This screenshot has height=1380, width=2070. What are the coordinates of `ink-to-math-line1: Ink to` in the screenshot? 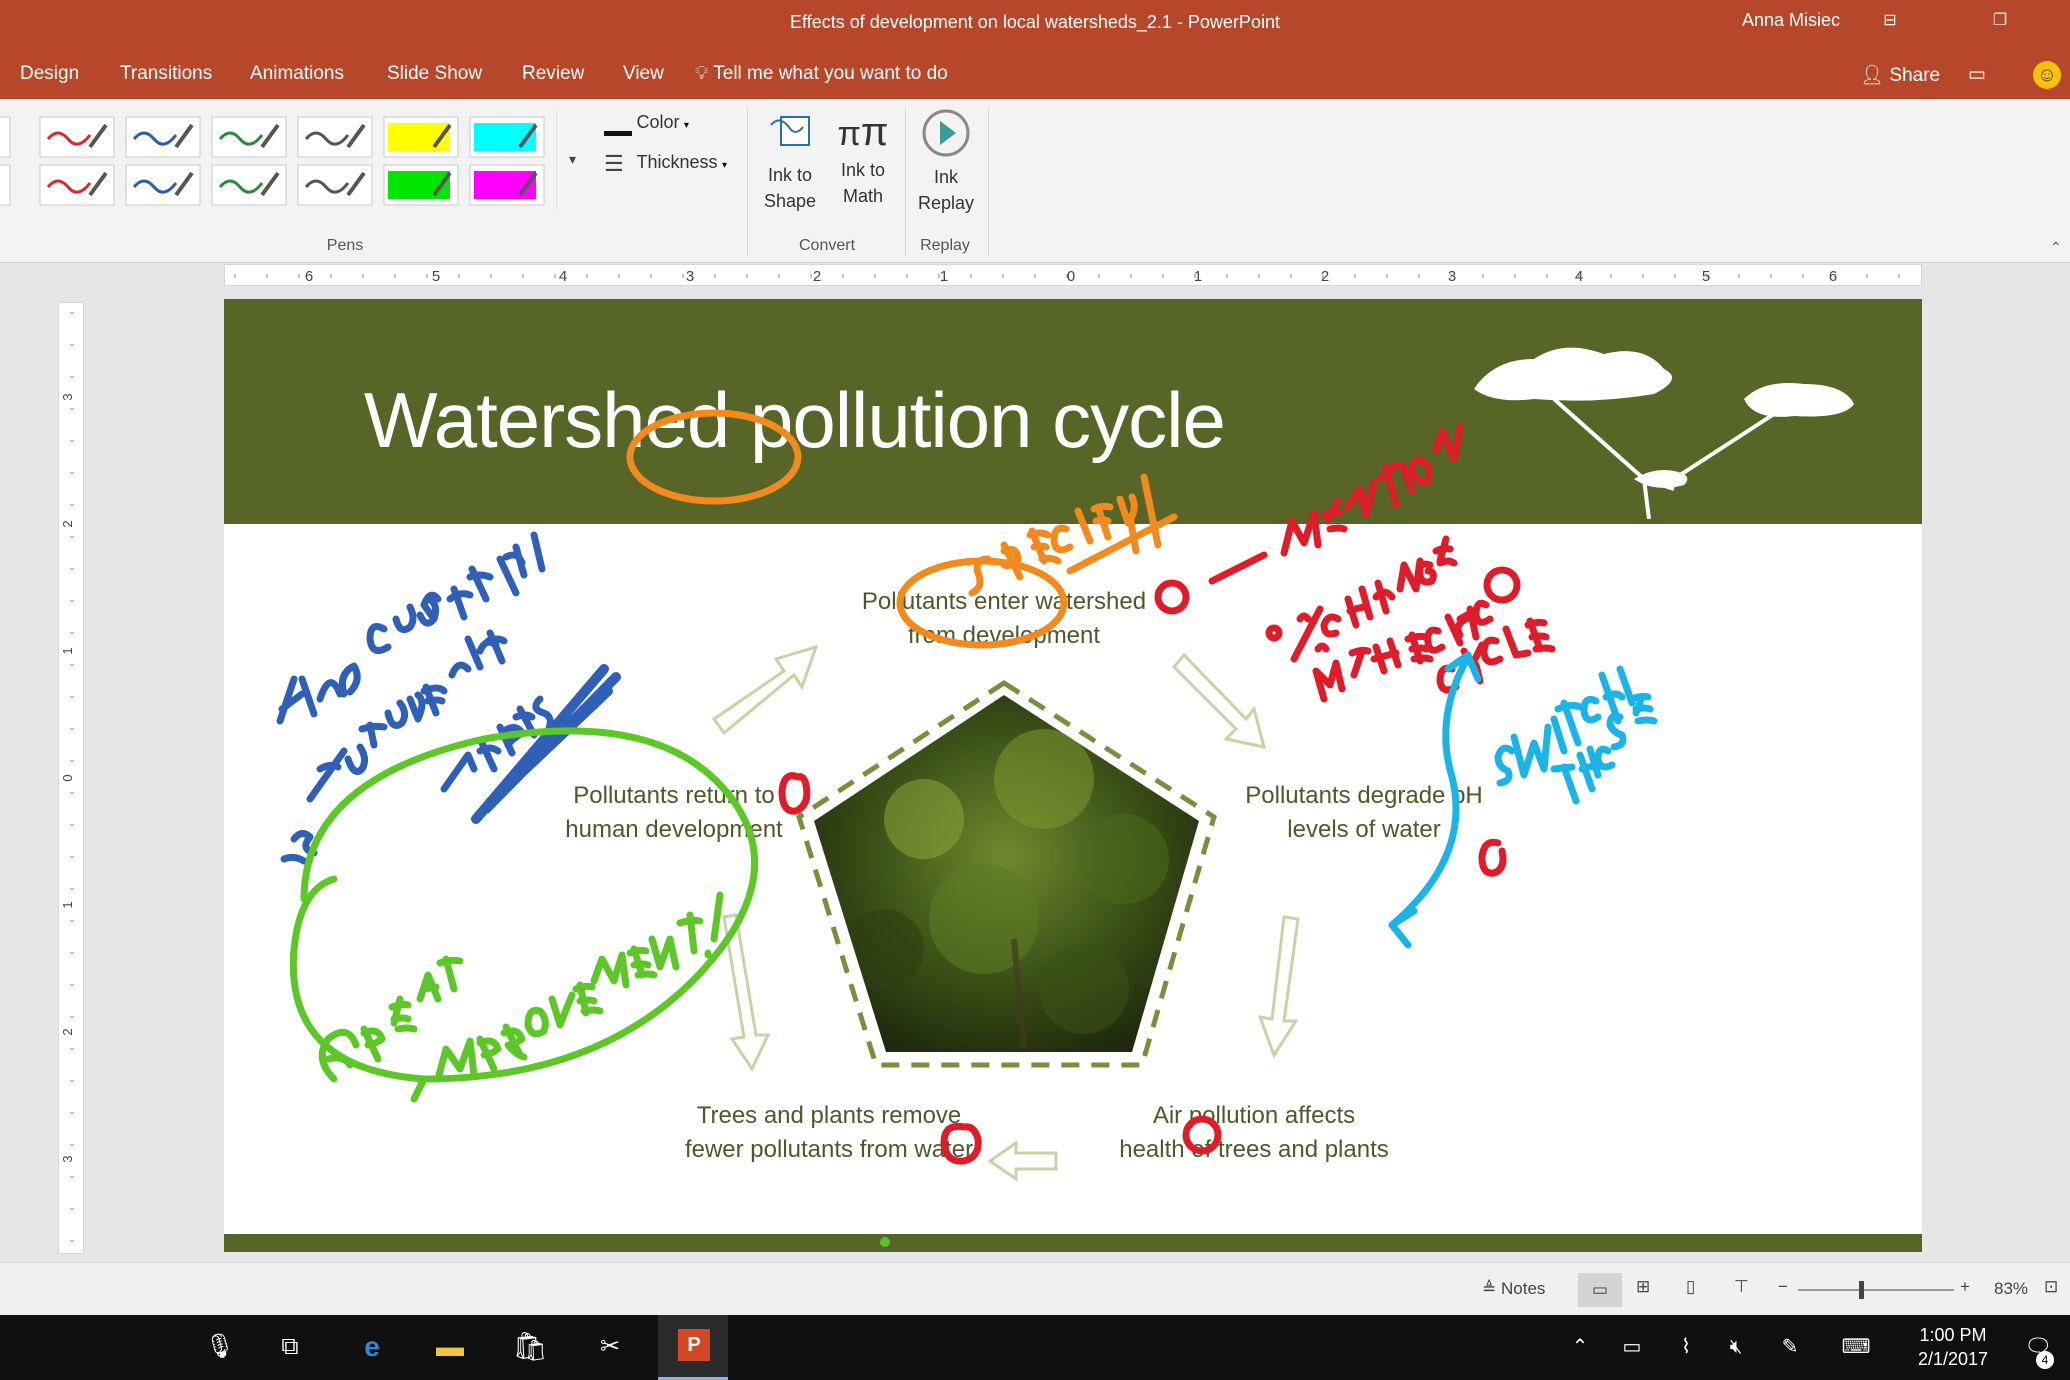 It's located at (863, 170).